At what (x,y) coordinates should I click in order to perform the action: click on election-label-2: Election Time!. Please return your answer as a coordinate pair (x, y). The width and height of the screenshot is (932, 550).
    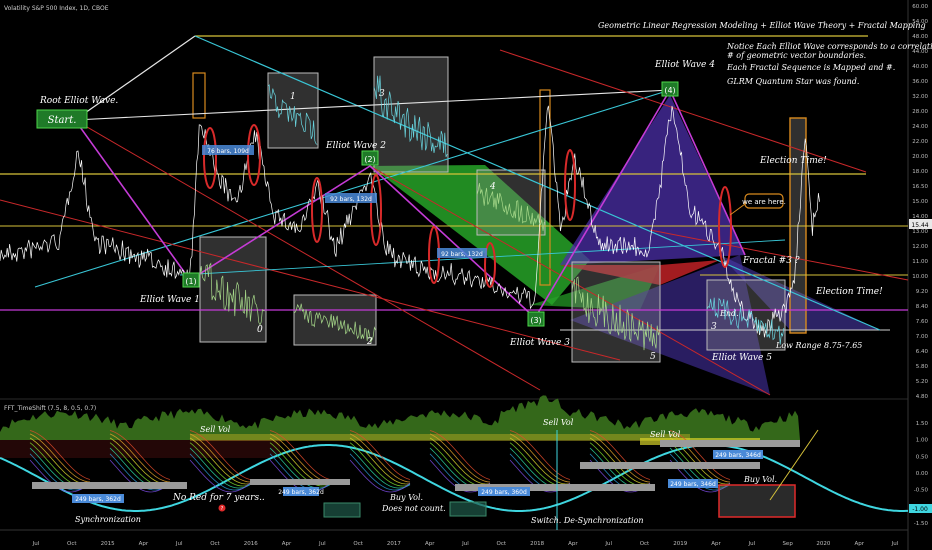
    Looking at the image, I should click on (849, 292).